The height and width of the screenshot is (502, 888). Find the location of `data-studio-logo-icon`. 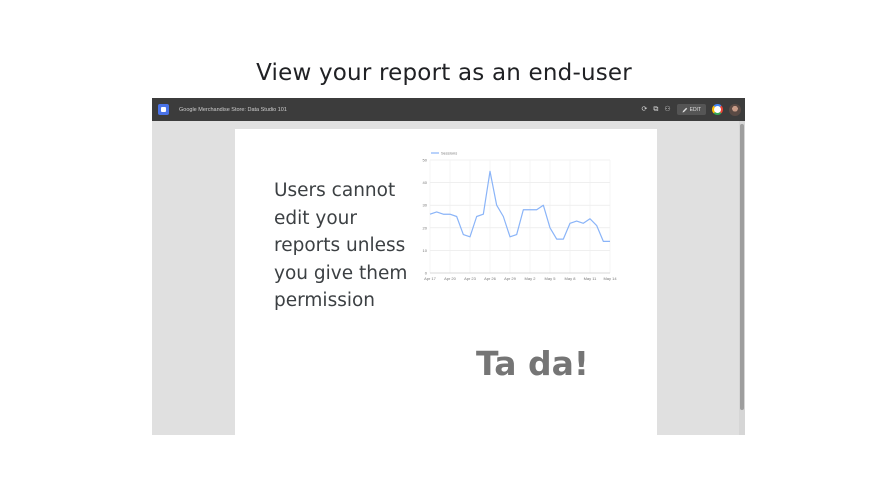

data-studio-logo-icon is located at coordinates (163, 109).